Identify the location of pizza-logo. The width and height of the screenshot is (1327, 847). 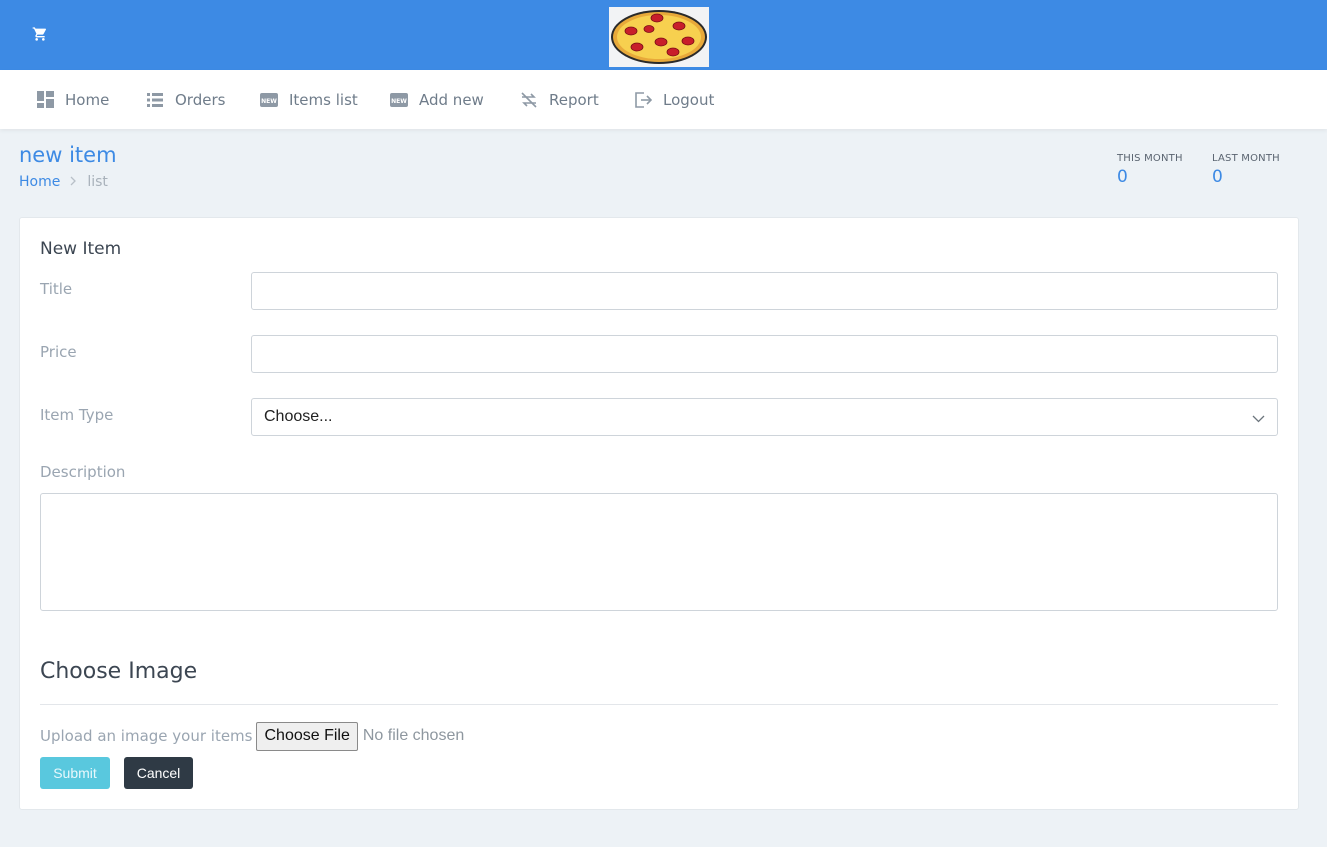
(659, 37).